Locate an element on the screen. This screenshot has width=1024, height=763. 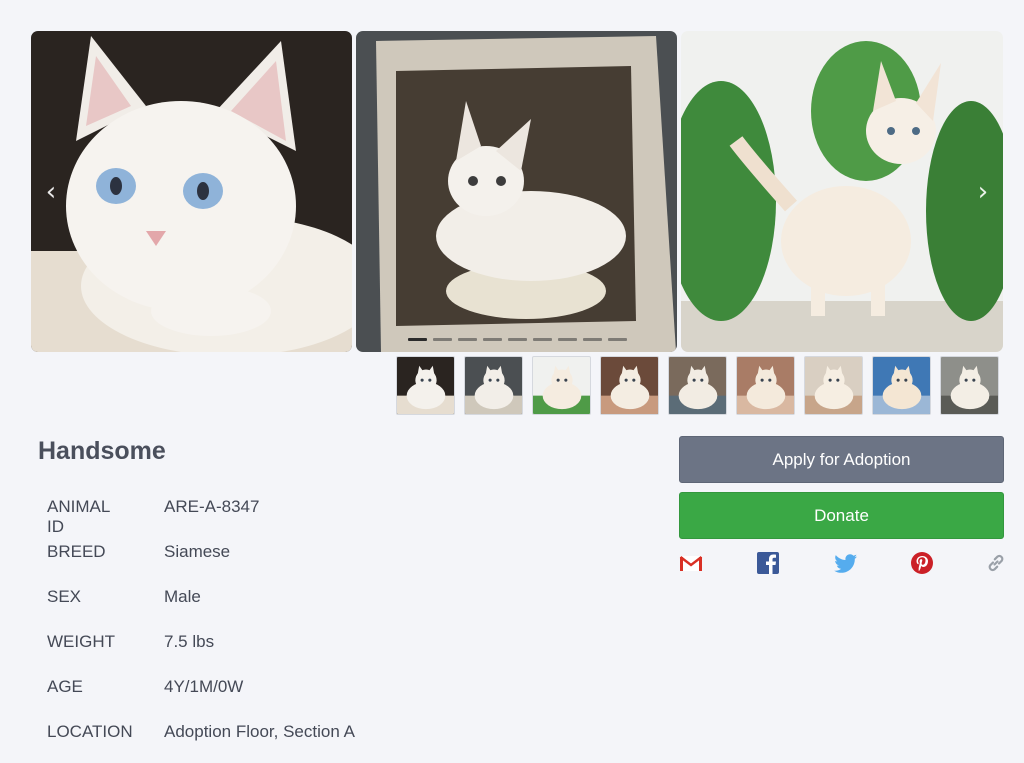
cat-standing-photo is located at coordinates (842, 191).